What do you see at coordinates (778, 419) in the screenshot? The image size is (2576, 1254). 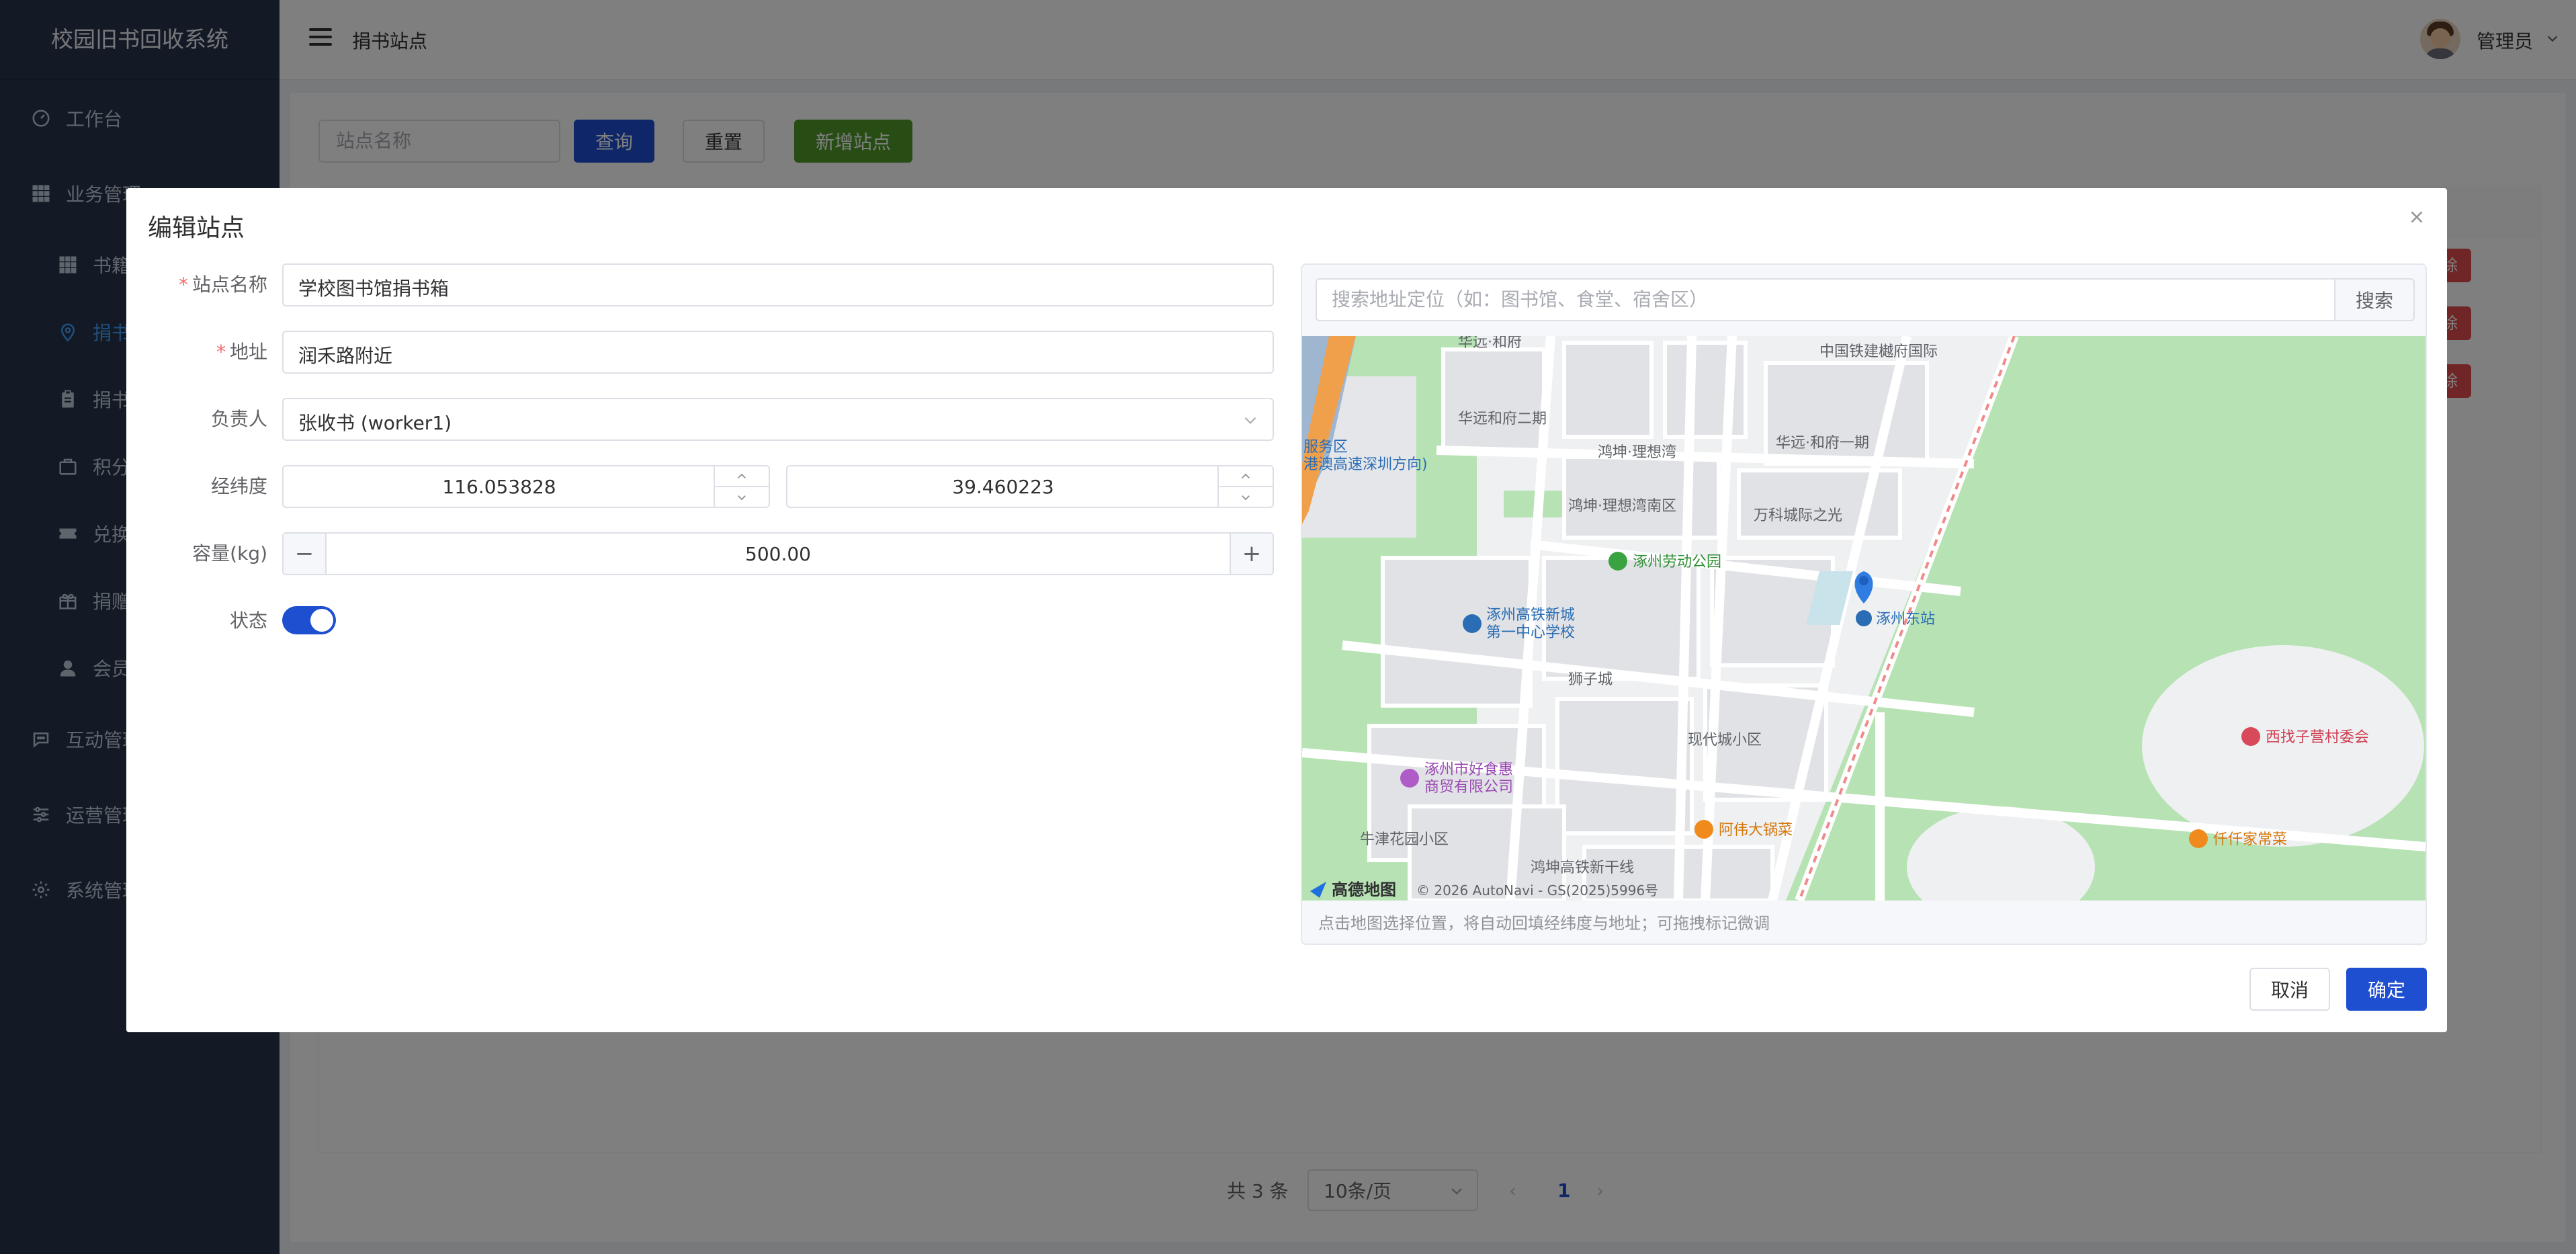 I see `manager-select: 张收书 (worker1)` at bounding box center [778, 419].